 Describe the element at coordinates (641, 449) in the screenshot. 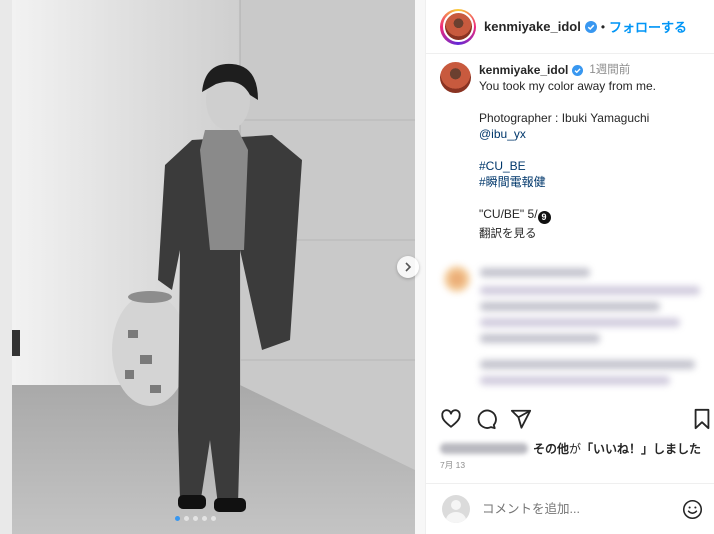

I see `likes-liked-text: 「いいね！」しました` at that location.